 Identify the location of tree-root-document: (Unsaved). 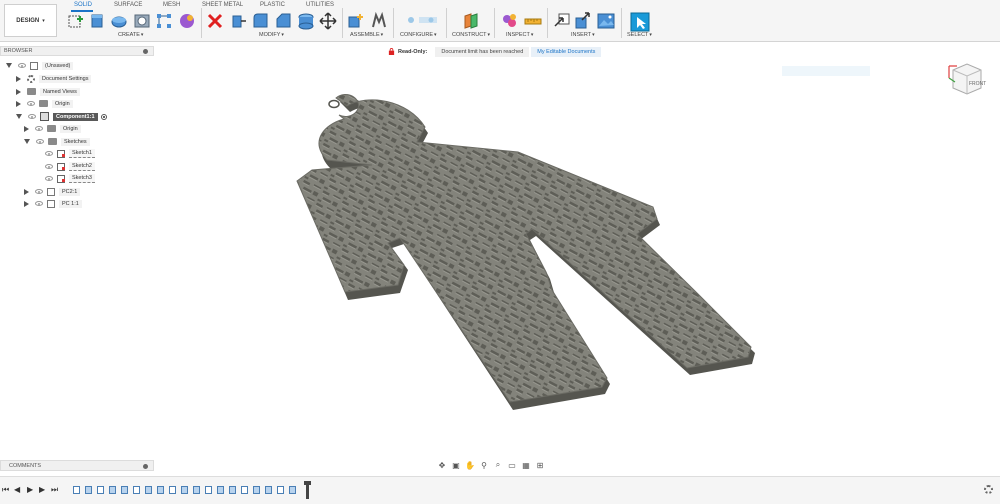
(40, 65).